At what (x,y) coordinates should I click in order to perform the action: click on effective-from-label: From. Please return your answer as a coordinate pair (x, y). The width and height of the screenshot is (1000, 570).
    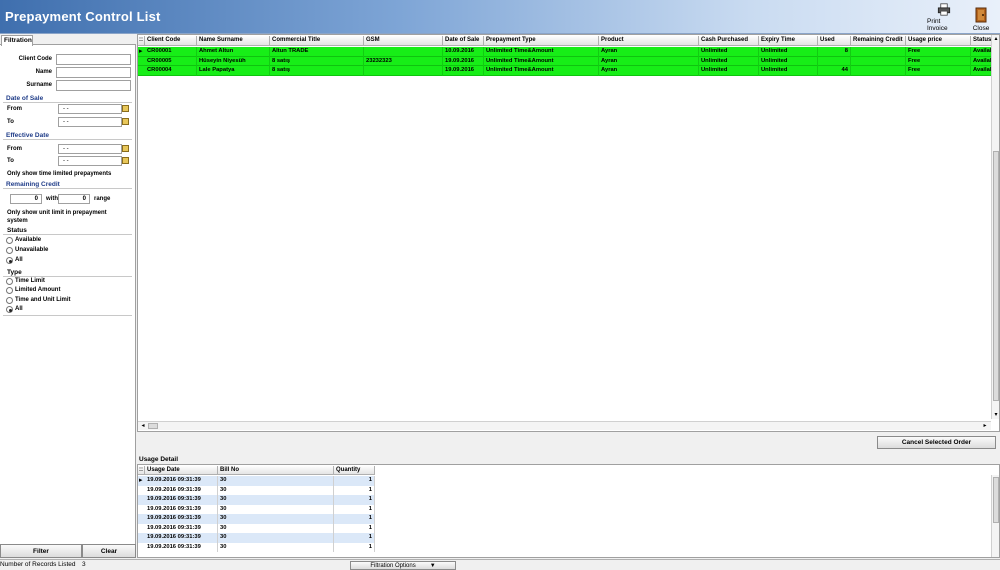
    Looking at the image, I should click on (14, 149).